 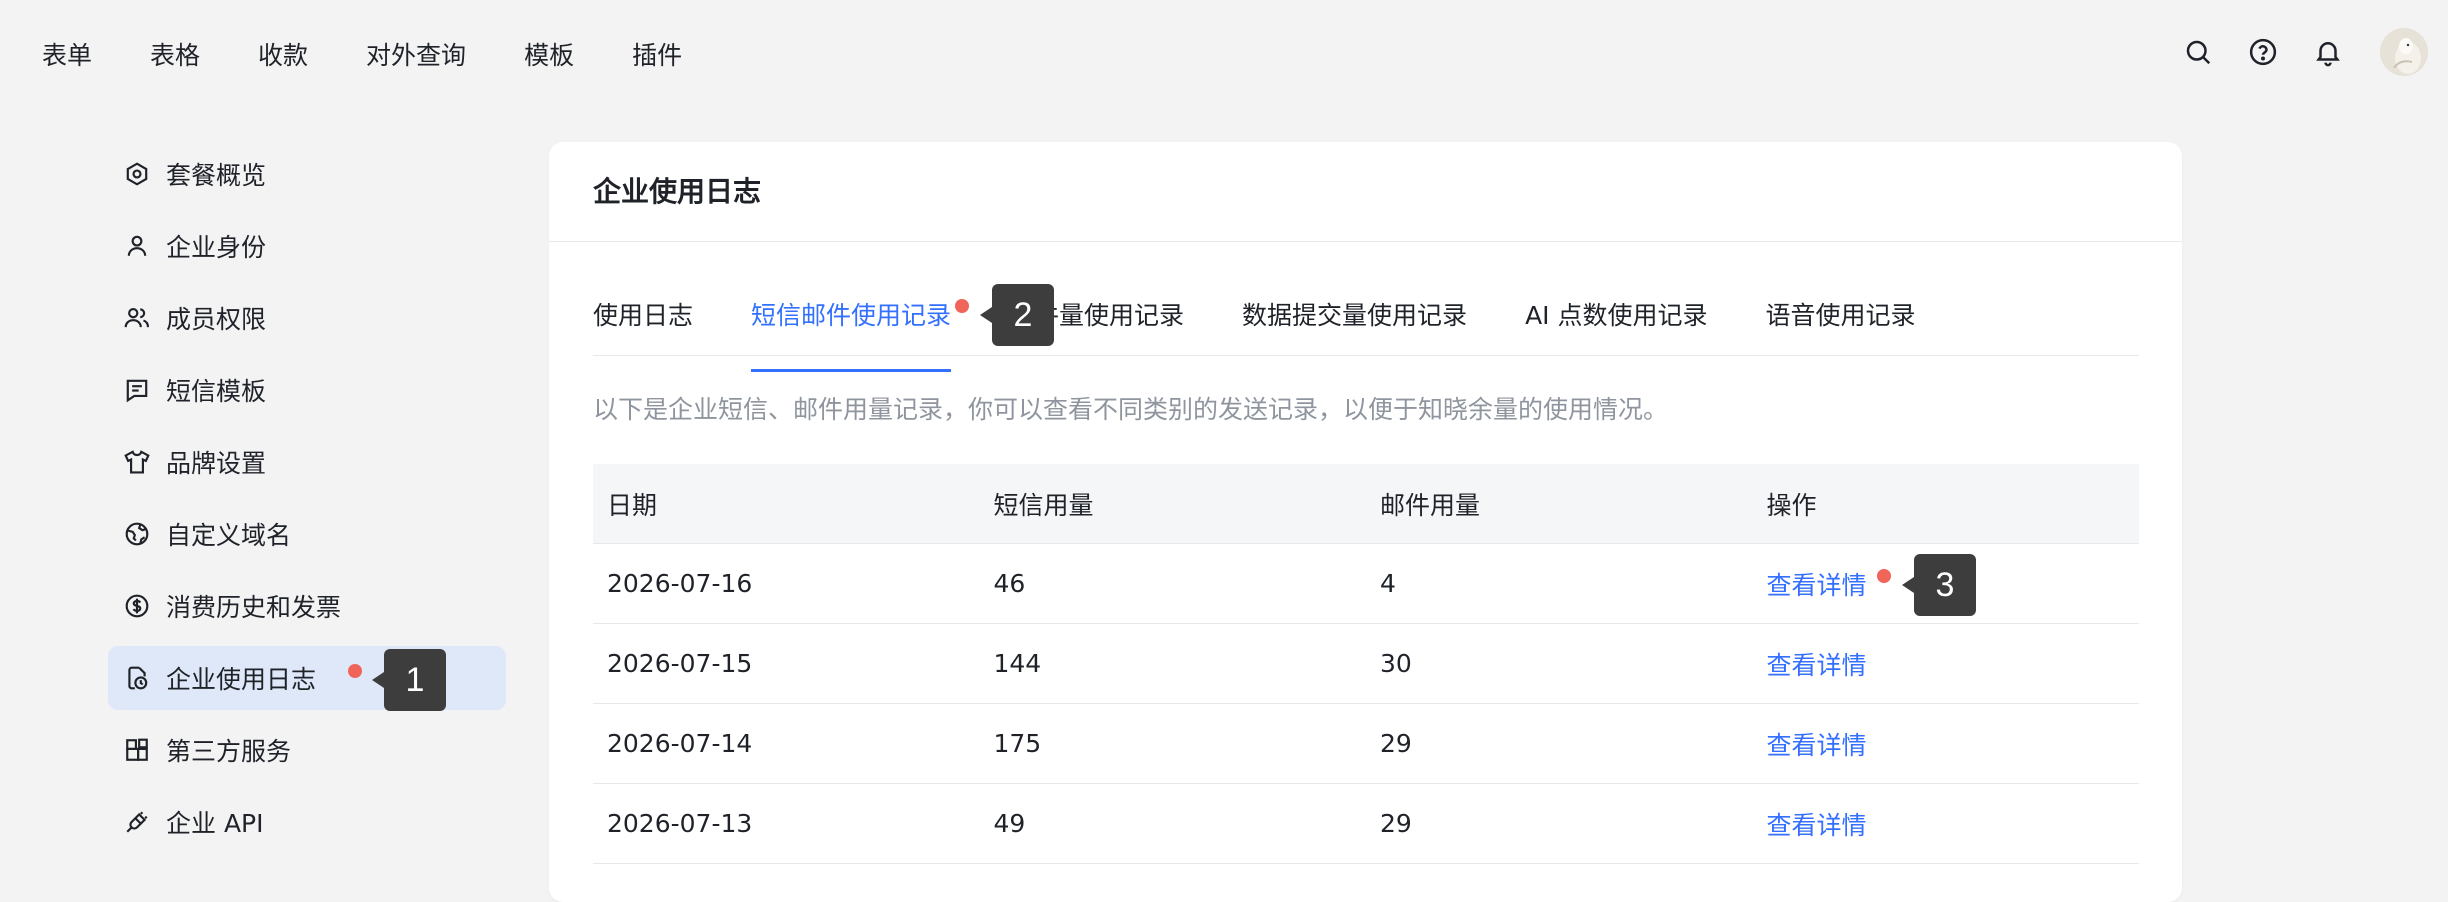 I want to click on sidebar-item-brand-settings: 品牌设置, so click(x=307, y=462).